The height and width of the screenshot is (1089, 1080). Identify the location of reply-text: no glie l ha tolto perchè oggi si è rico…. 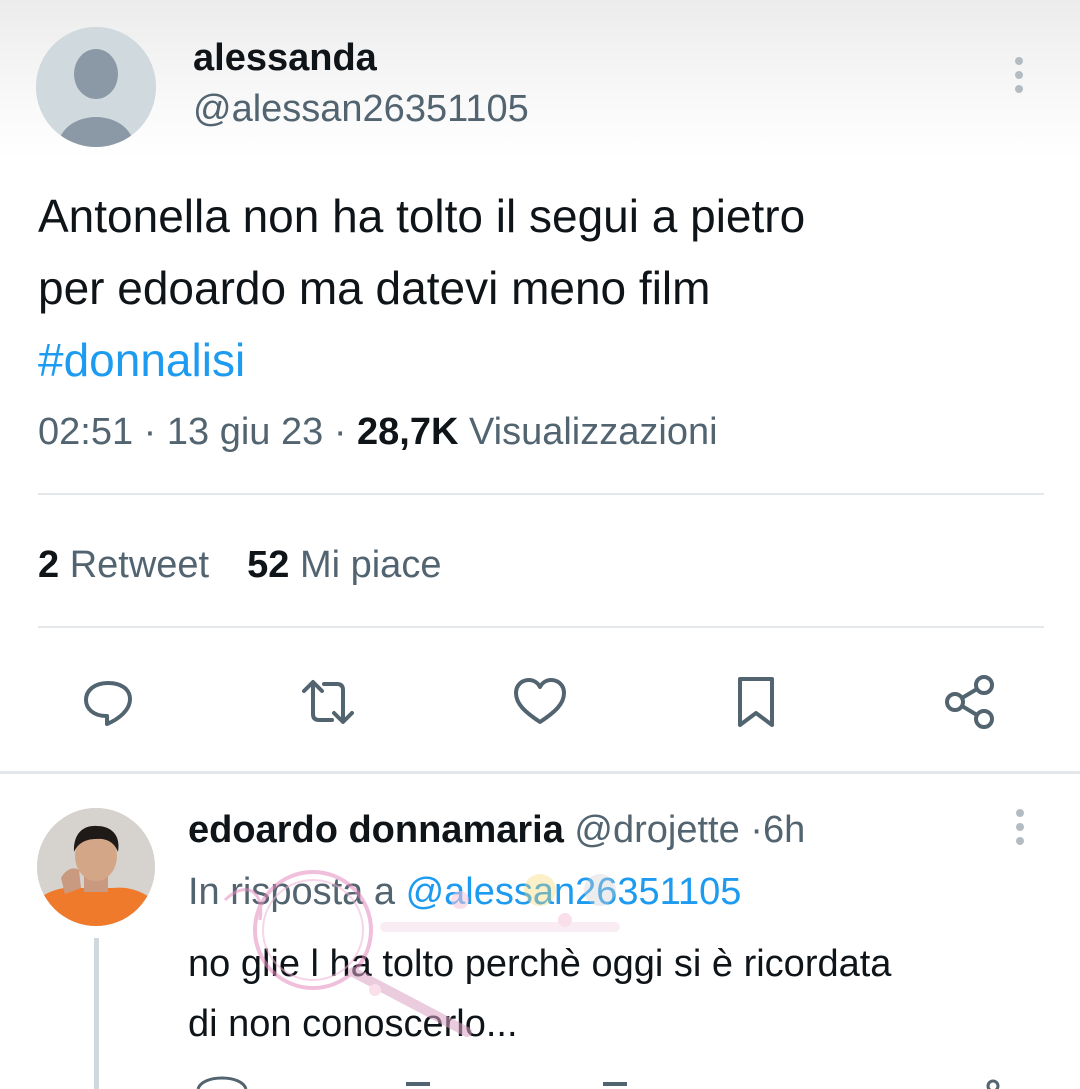
(623, 994).